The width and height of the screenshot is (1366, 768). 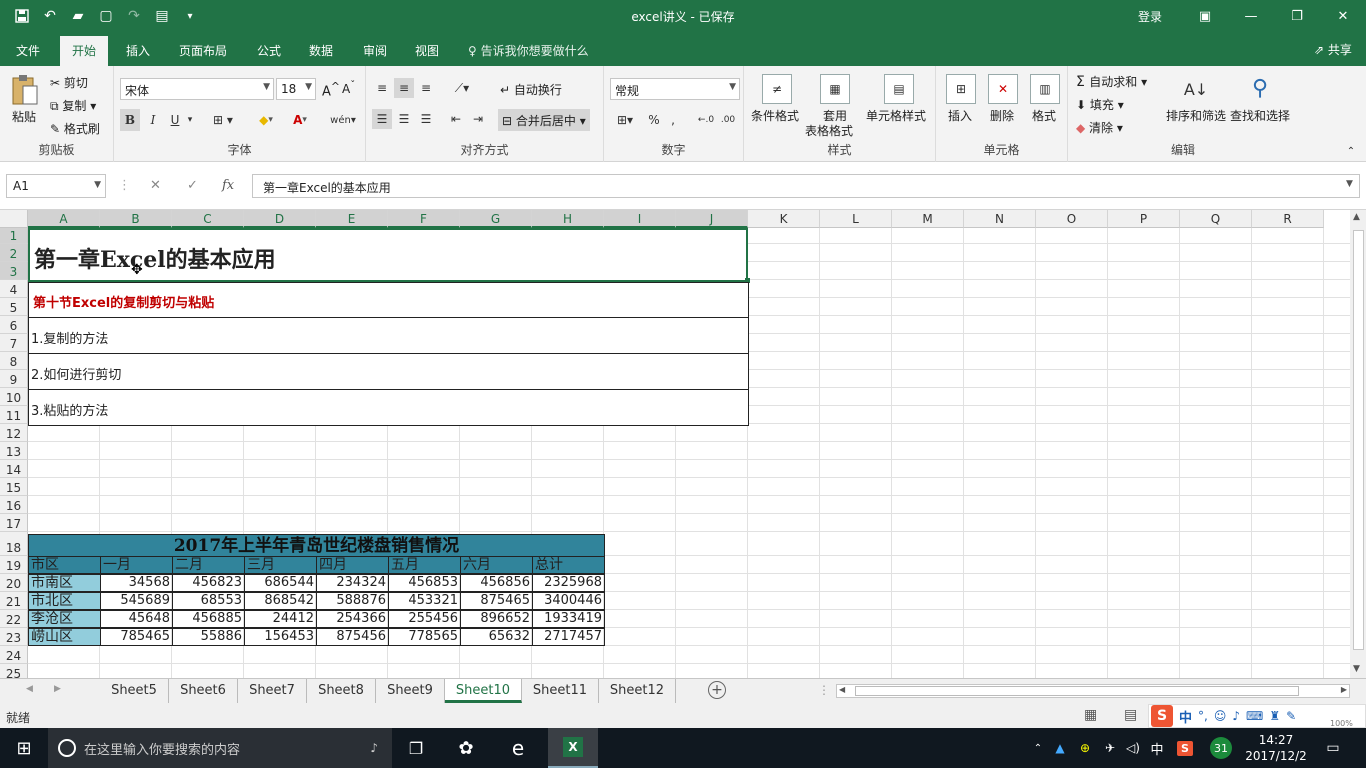 I want to click on tab-home: 开始, so click(x=84, y=51).